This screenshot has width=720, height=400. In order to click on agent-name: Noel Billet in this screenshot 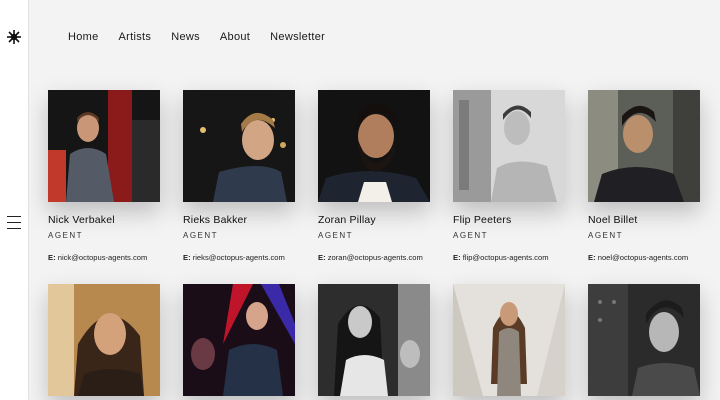, I will do `click(613, 220)`.